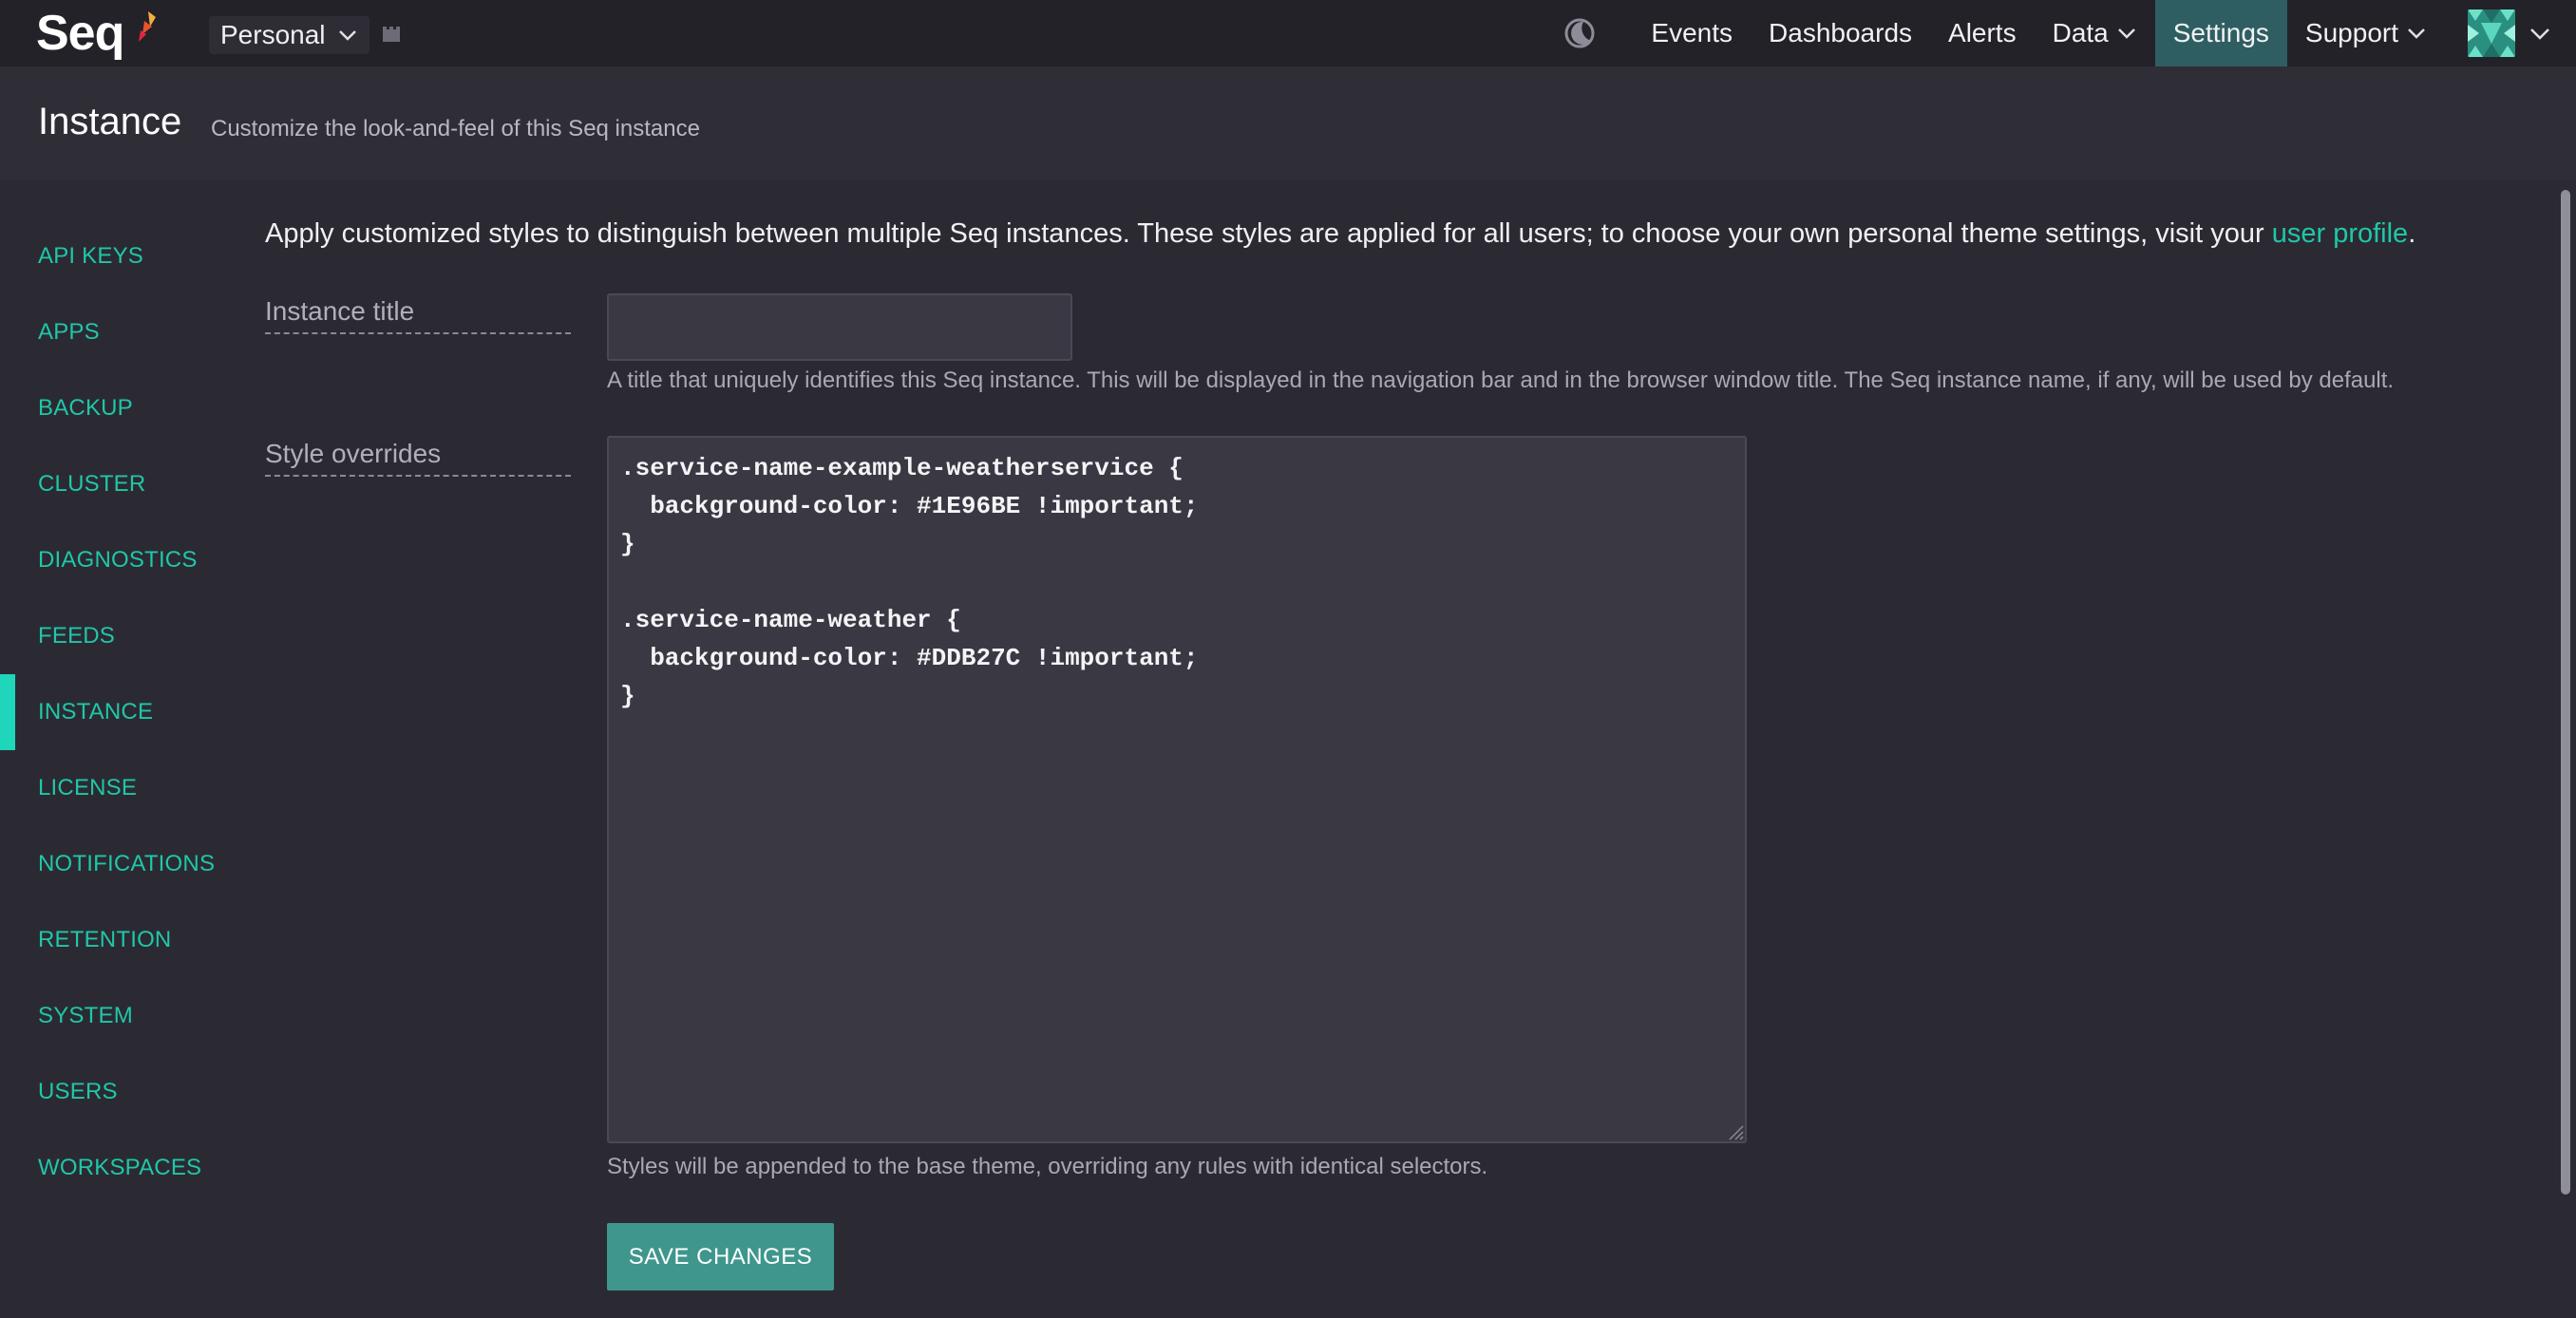 The width and height of the screenshot is (2576, 1318). Describe the element at coordinates (110, 121) in the screenshot. I see `page-title: Instance` at that location.